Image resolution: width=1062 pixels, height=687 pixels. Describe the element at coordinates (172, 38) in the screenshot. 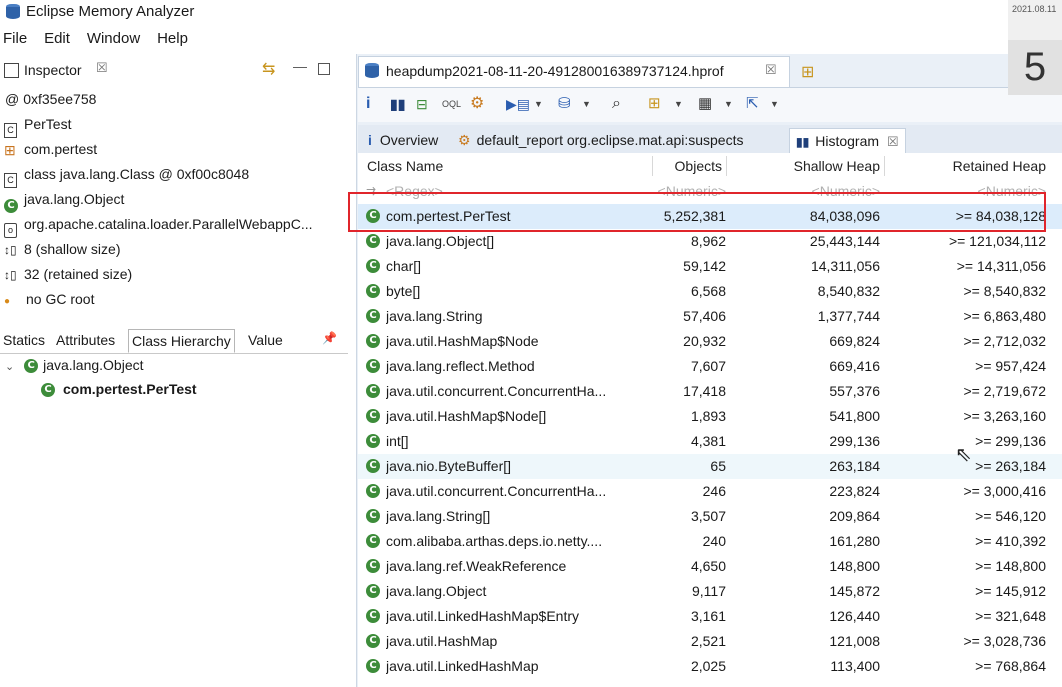

I see `menu-help: Help` at that location.